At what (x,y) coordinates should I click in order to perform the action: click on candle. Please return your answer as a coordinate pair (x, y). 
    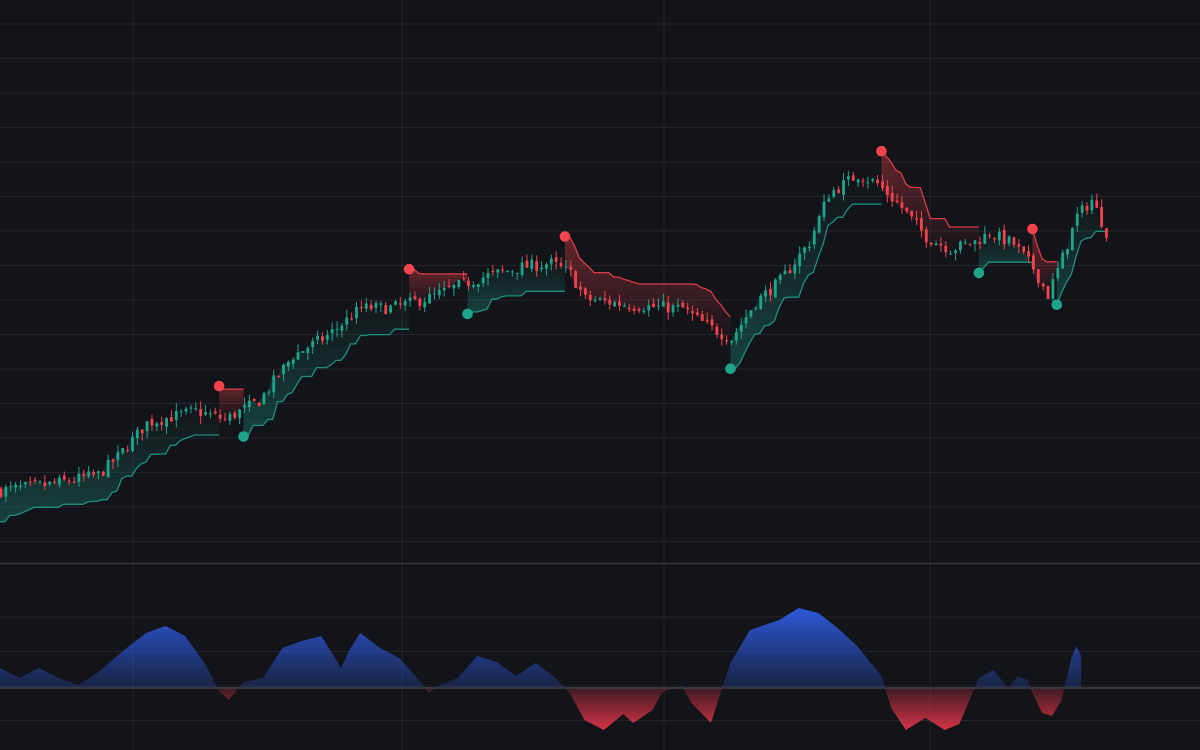
    Looking at the image, I should click on (303, 352).